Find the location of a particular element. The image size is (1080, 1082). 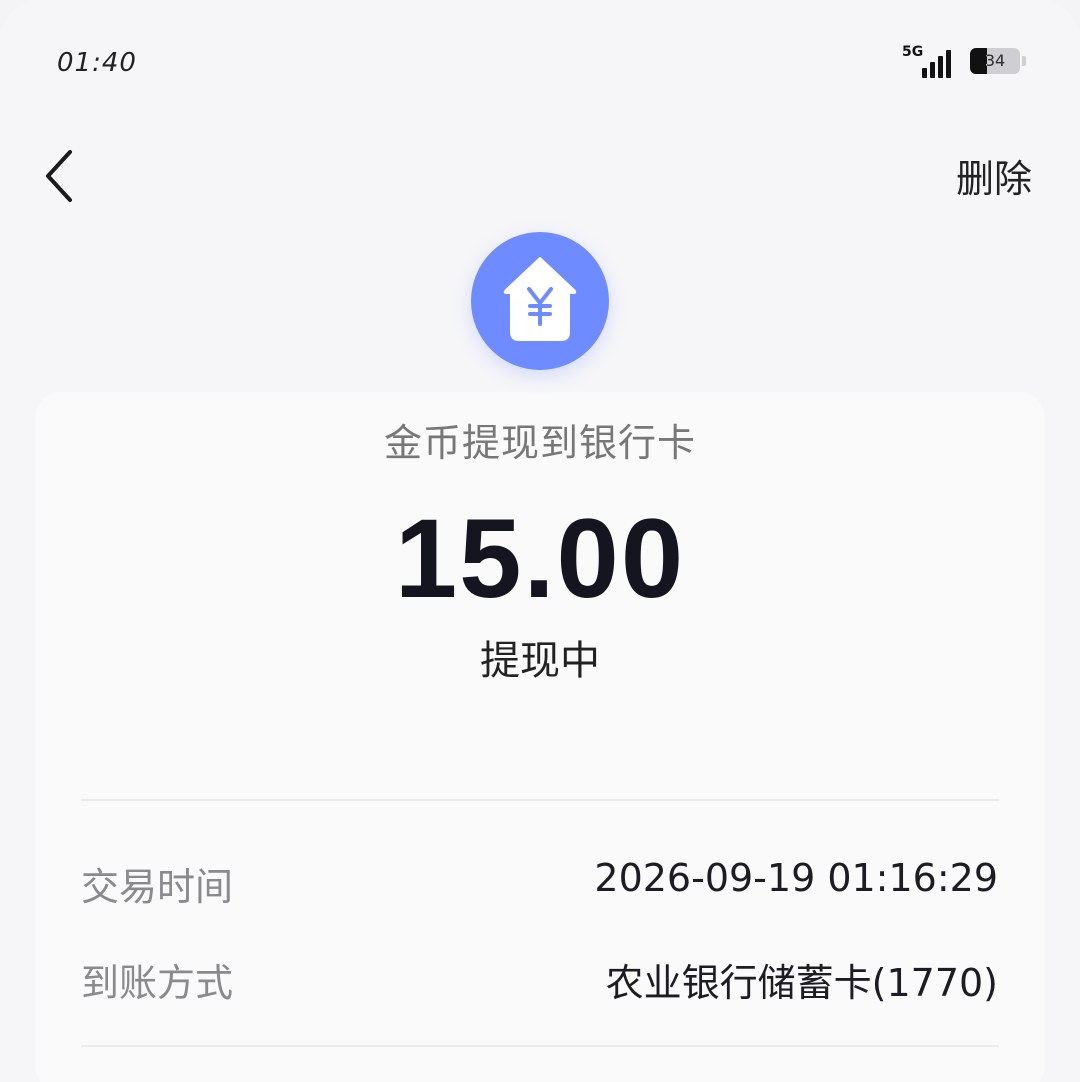

battery-cap is located at coordinates (1024, 61).